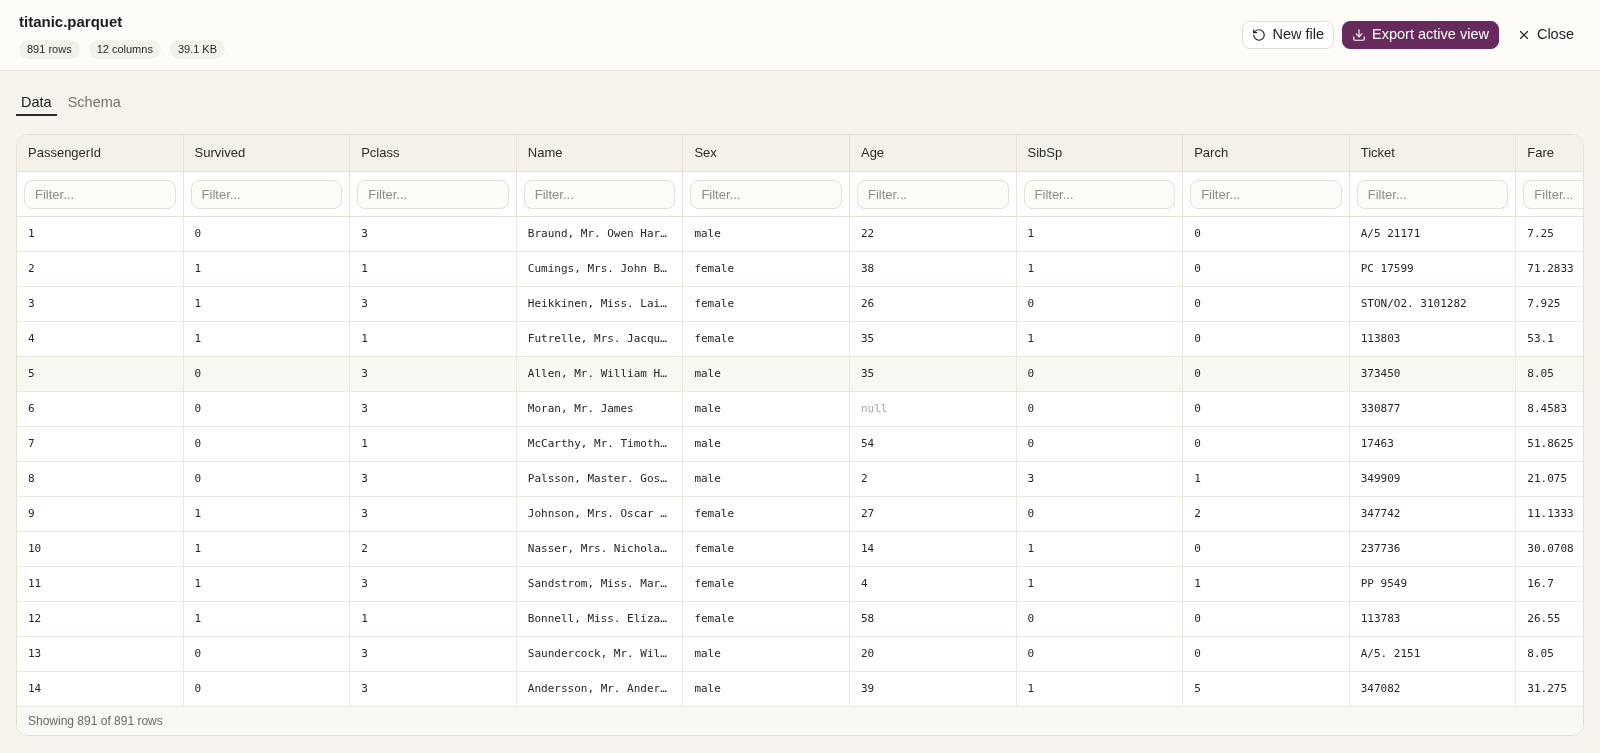  Describe the element at coordinates (1380, 478) in the screenshot. I see `table-cell-text: 349909` at that location.